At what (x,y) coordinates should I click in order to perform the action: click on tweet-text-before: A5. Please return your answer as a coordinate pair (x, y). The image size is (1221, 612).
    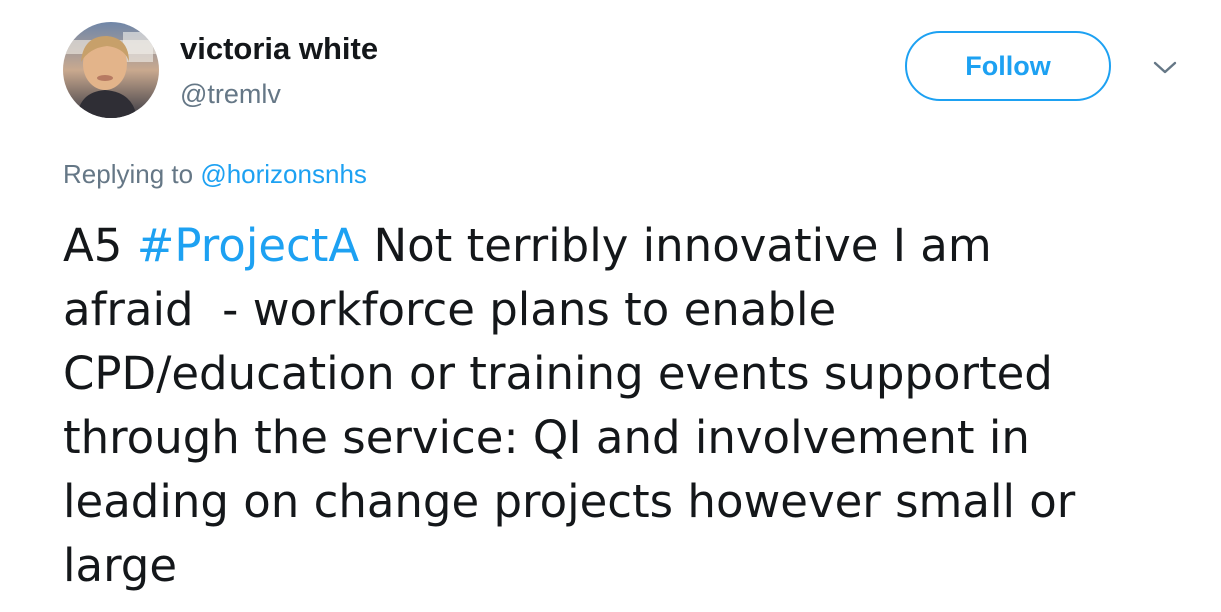
    Looking at the image, I should click on (100, 245).